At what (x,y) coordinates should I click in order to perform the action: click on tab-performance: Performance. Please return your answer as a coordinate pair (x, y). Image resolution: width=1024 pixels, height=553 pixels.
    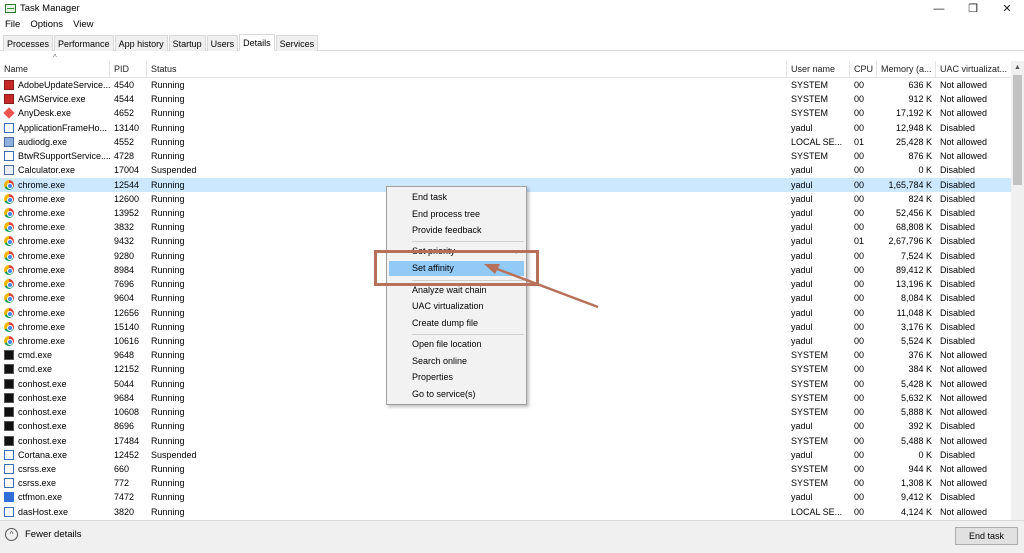
    Looking at the image, I should click on (84, 43).